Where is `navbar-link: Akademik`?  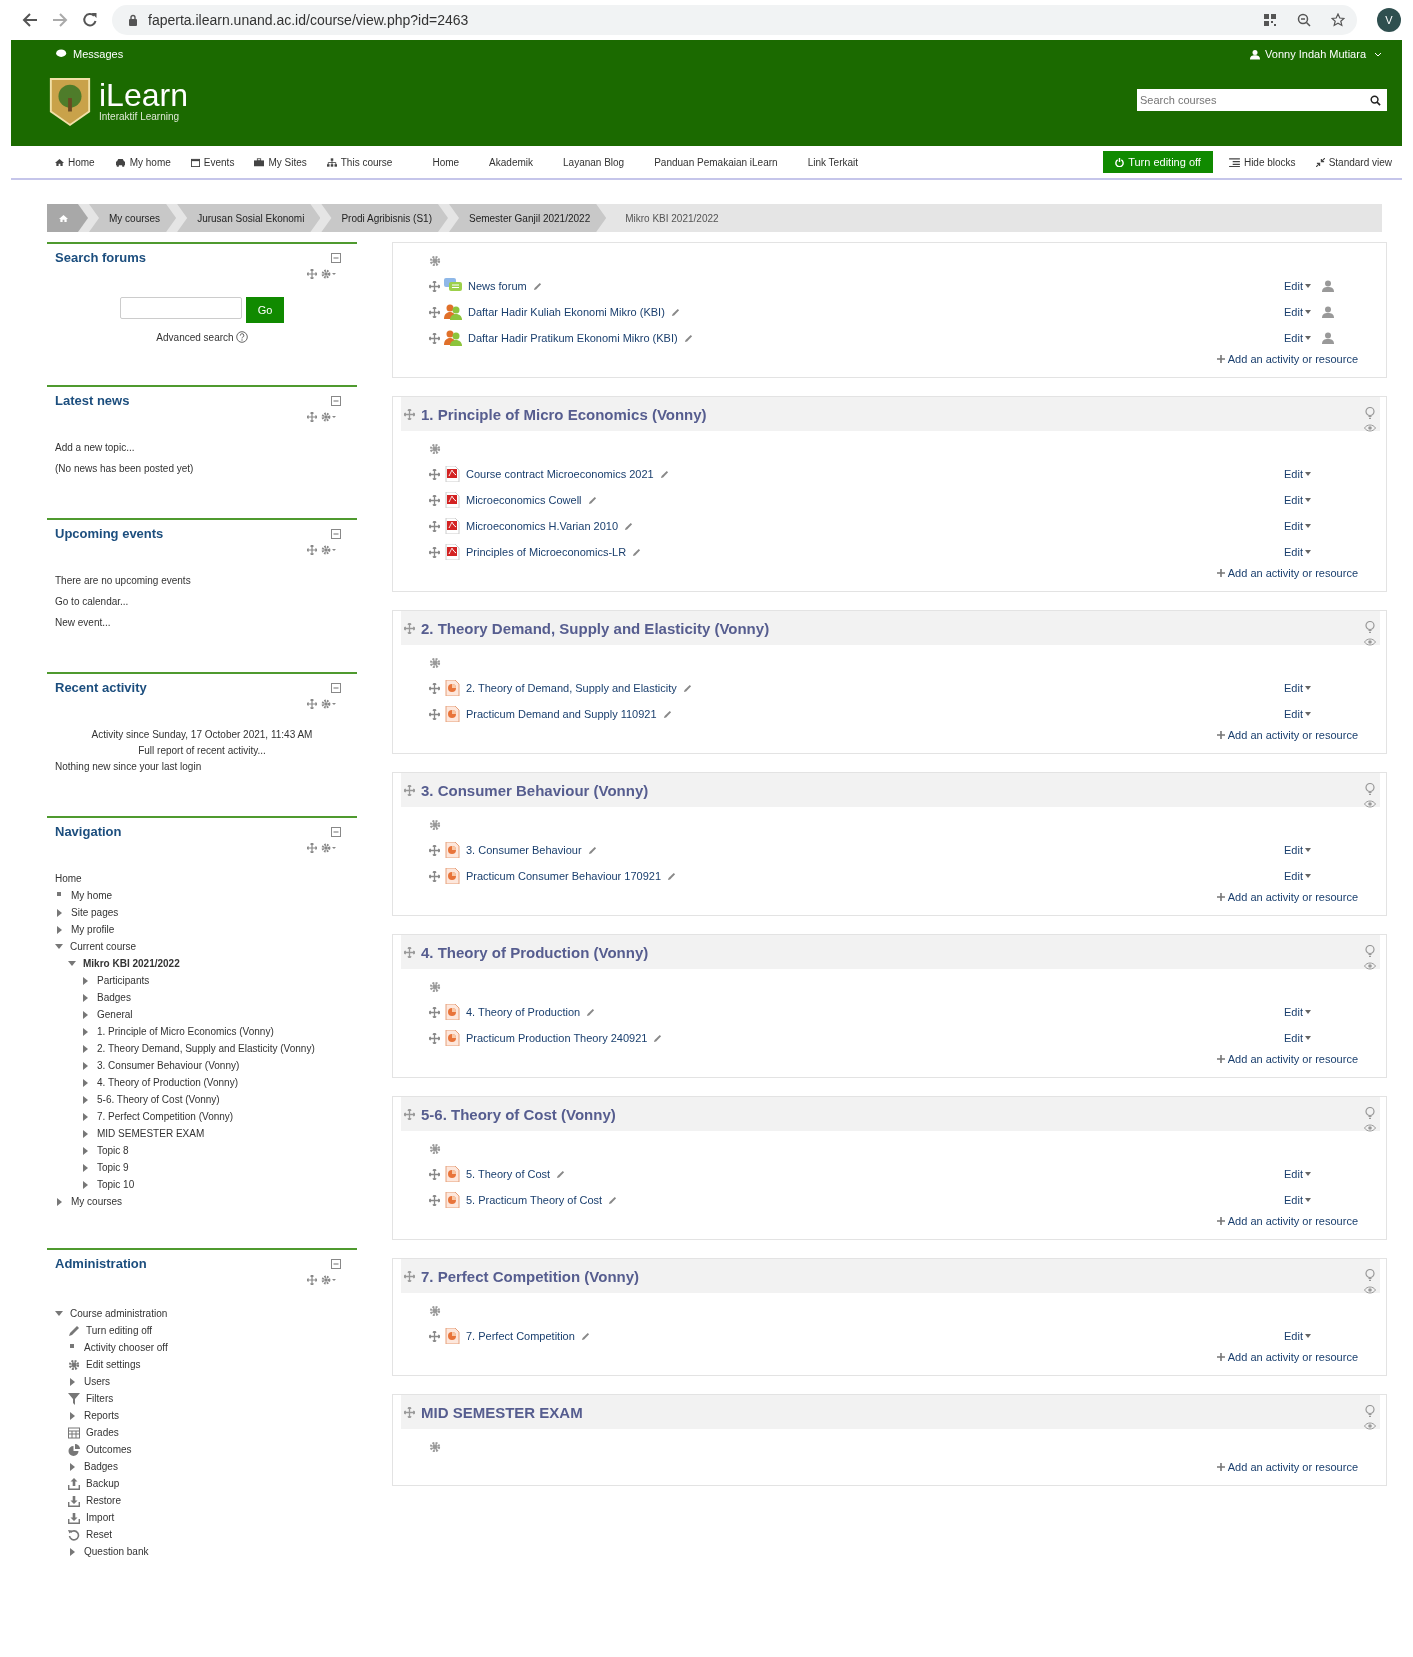
navbar-link: Akademik is located at coordinates (511, 162).